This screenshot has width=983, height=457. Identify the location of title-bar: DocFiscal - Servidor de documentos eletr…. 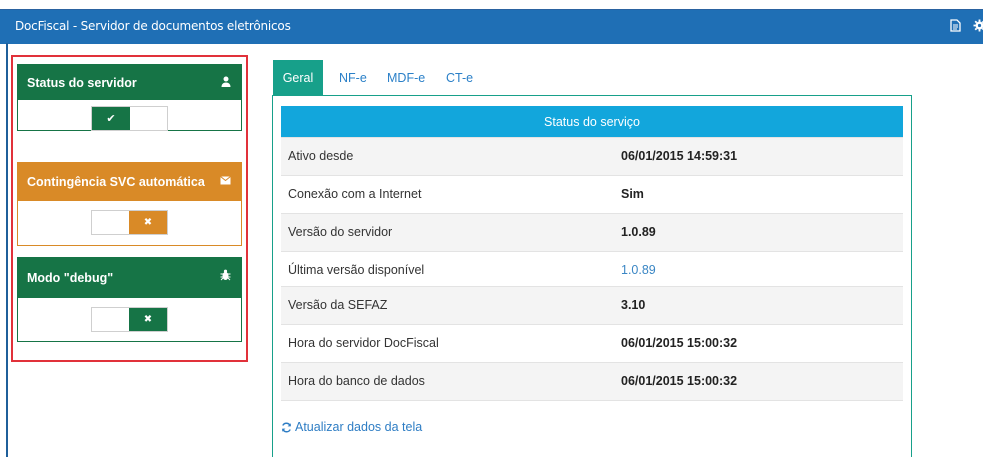
(491, 26).